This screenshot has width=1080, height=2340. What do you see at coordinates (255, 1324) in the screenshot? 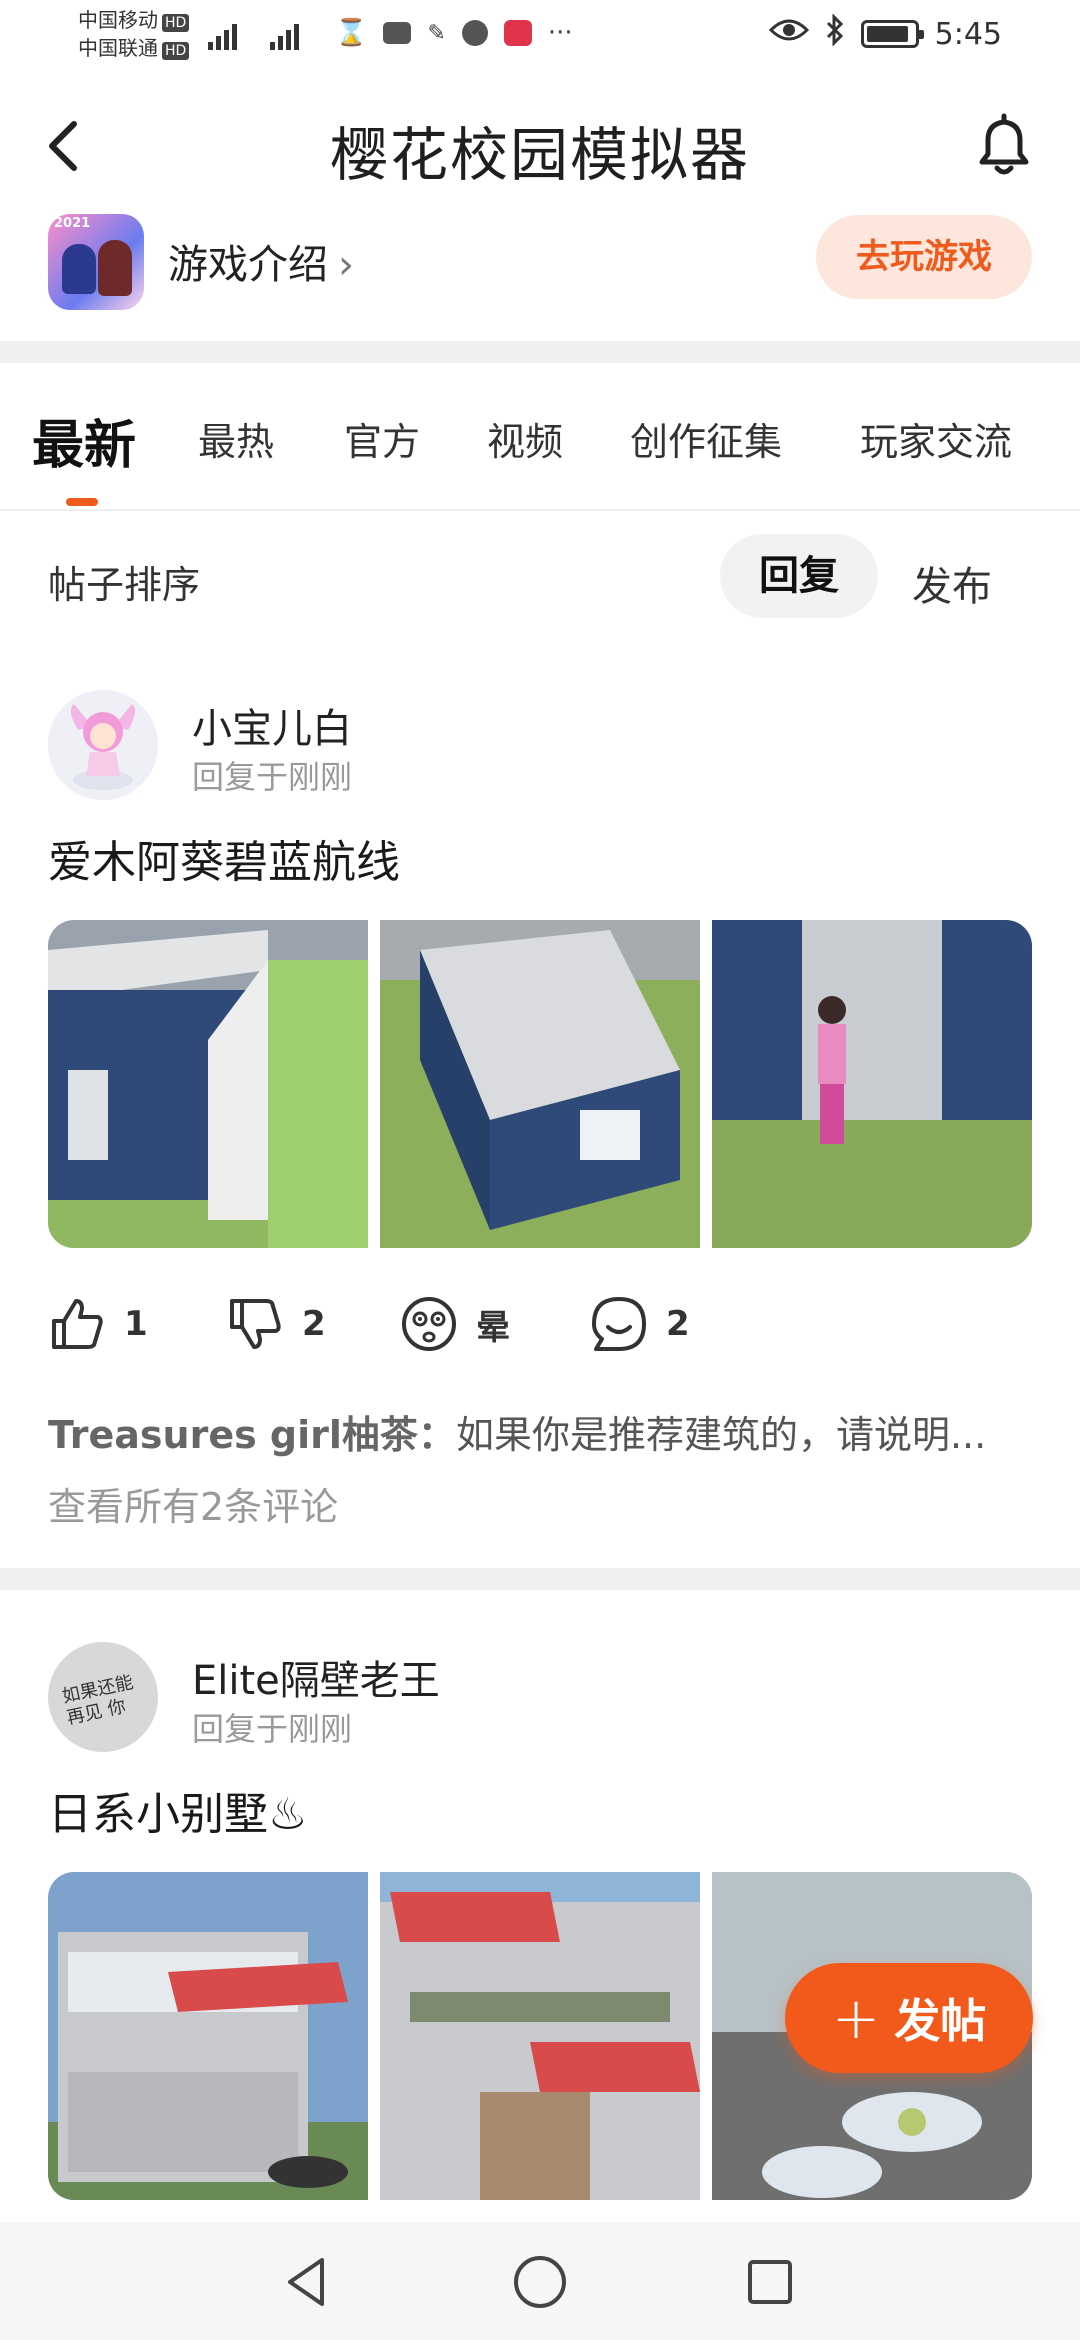
I see `thumbs-down-icon` at bounding box center [255, 1324].